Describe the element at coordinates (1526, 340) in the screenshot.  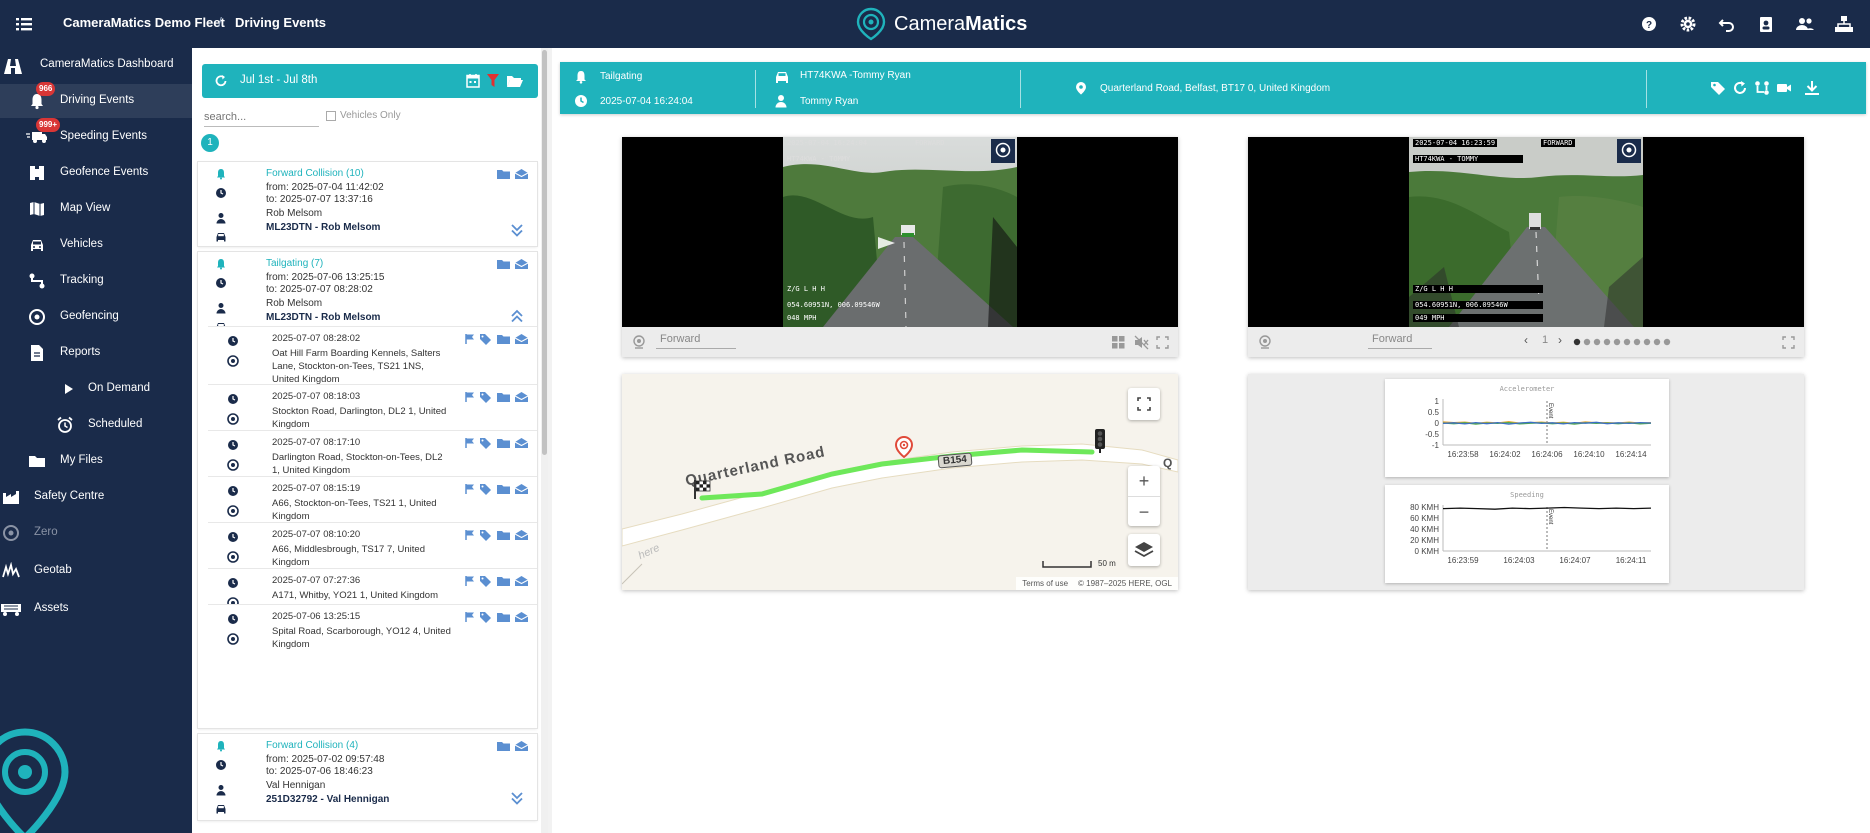
I see `prev-clip-icon: ‹` at that location.